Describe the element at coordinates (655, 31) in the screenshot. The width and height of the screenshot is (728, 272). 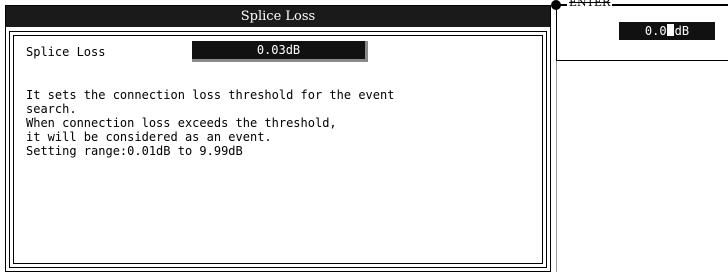
I see `enter-value-prefix: 0.0` at that location.